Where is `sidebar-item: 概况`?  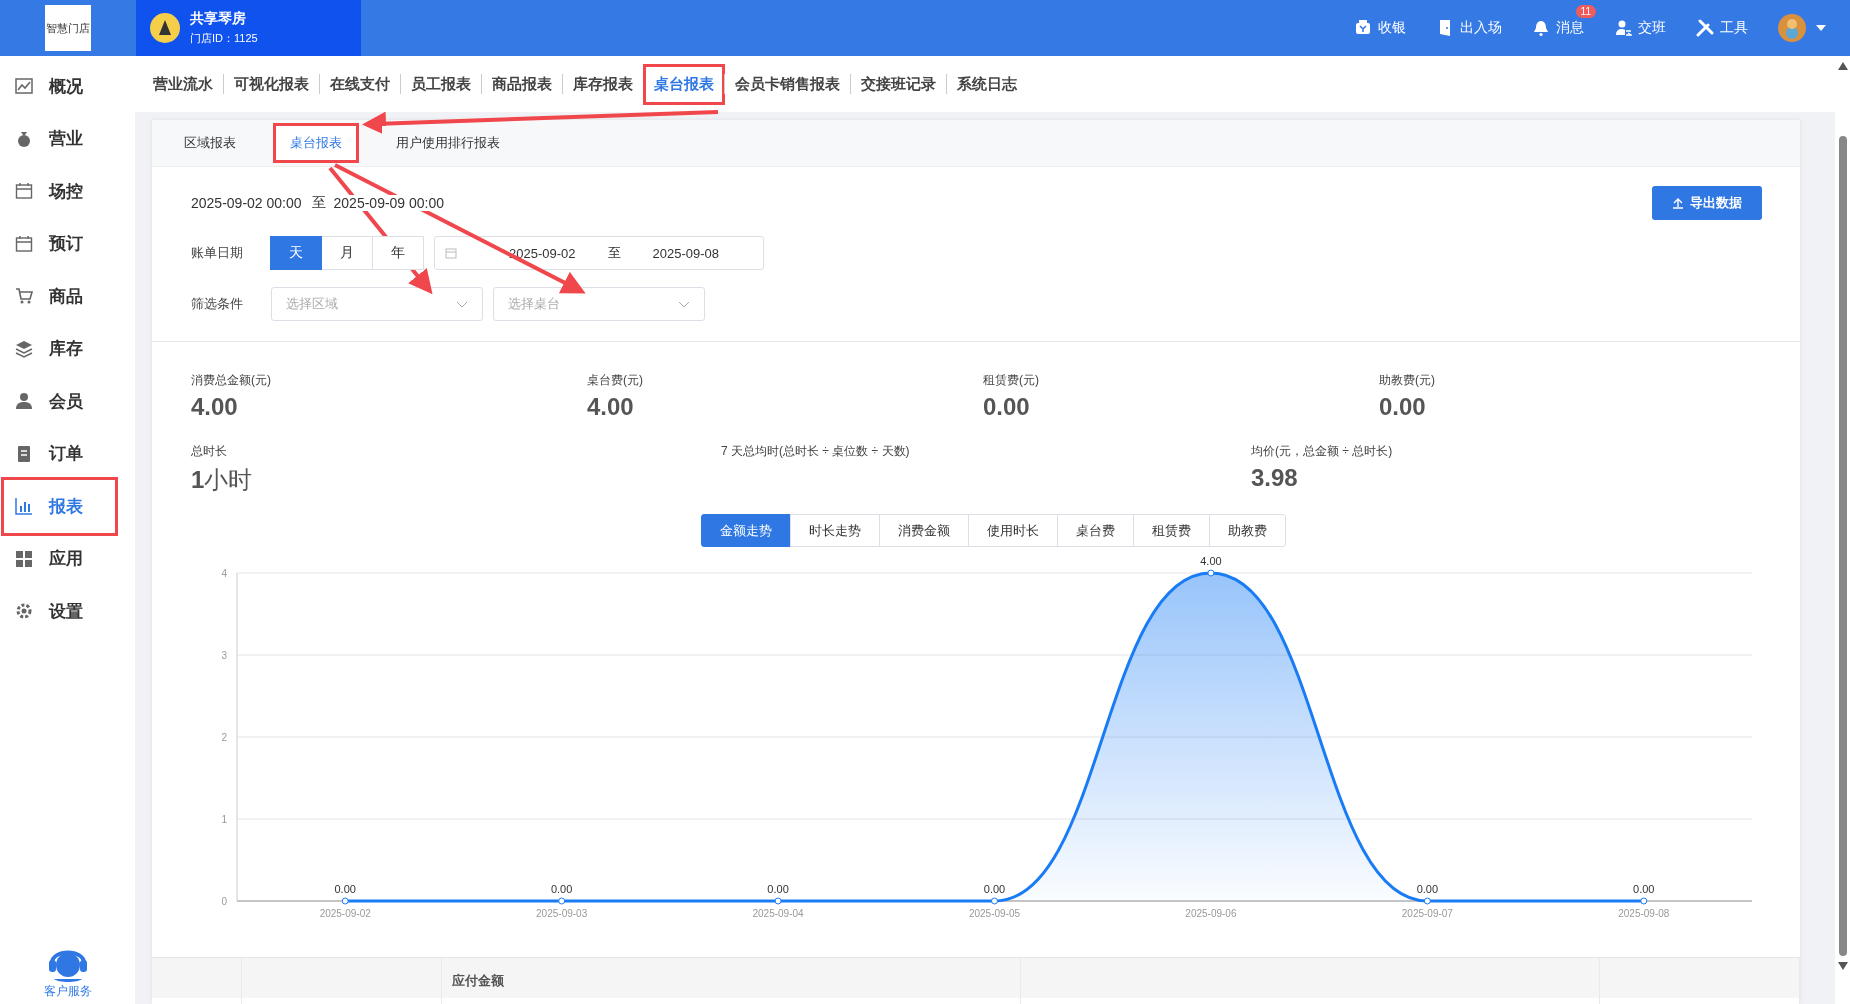
sidebar-item: 概况 is located at coordinates (59, 86).